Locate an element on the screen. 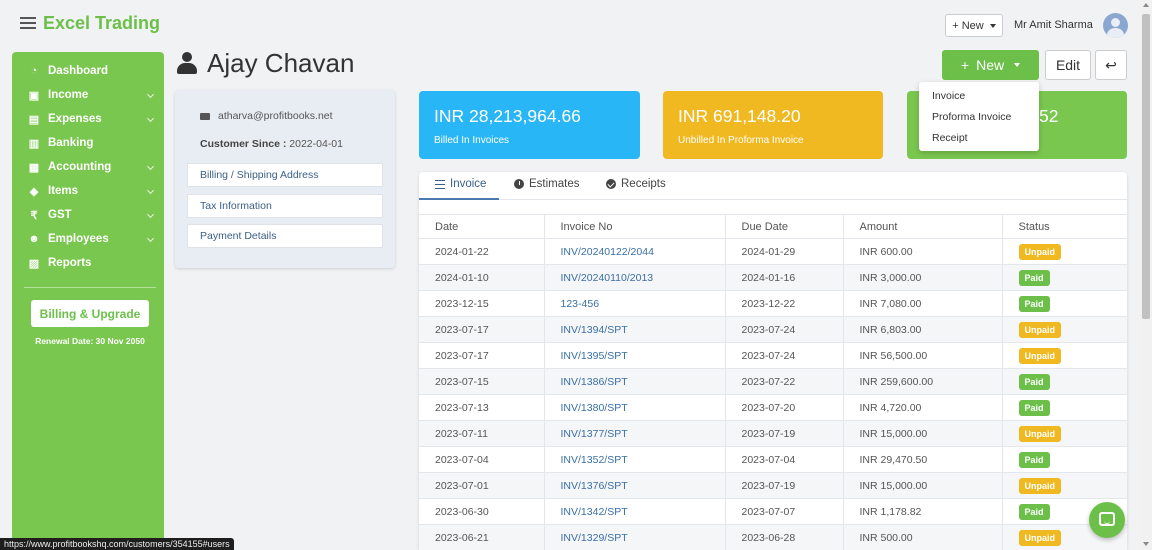 The image size is (1152, 550). sidebar-item-income: ▣ Income is located at coordinates (88, 95).